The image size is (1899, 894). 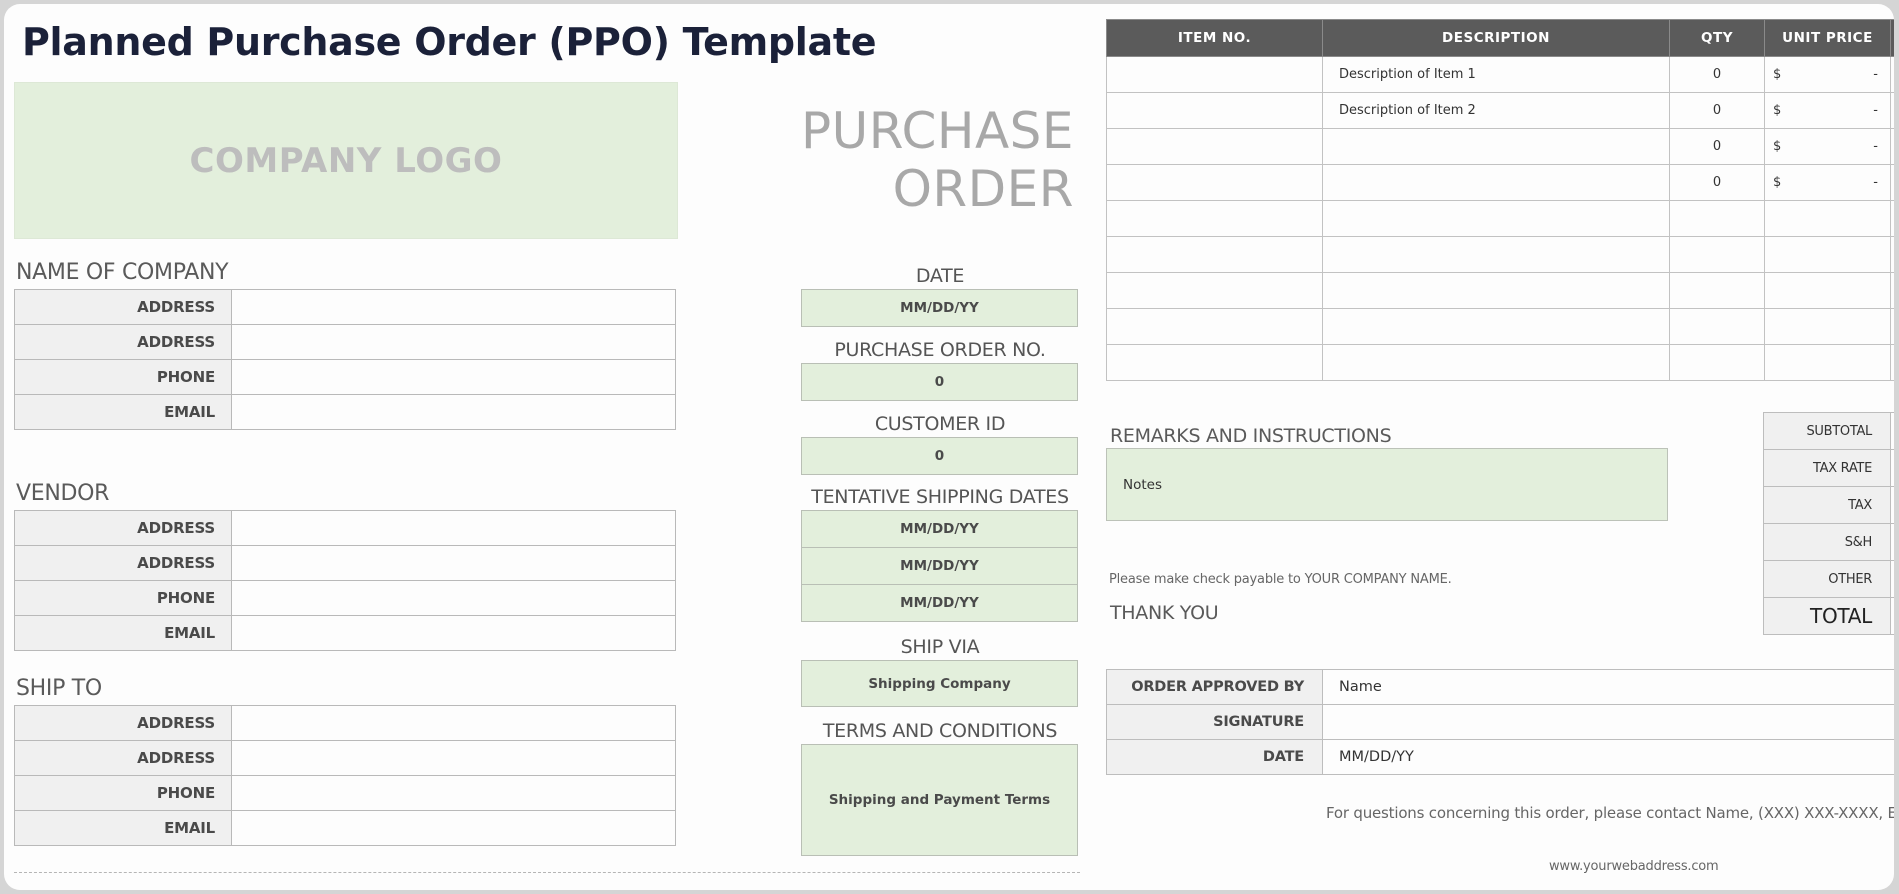 I want to click on company-phone-input, so click(x=453, y=377).